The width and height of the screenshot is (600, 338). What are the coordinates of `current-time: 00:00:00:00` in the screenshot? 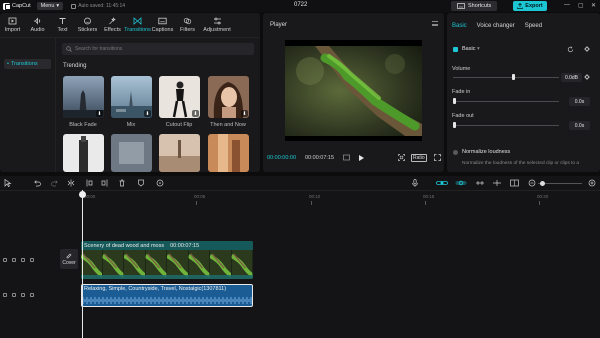 It's located at (282, 158).